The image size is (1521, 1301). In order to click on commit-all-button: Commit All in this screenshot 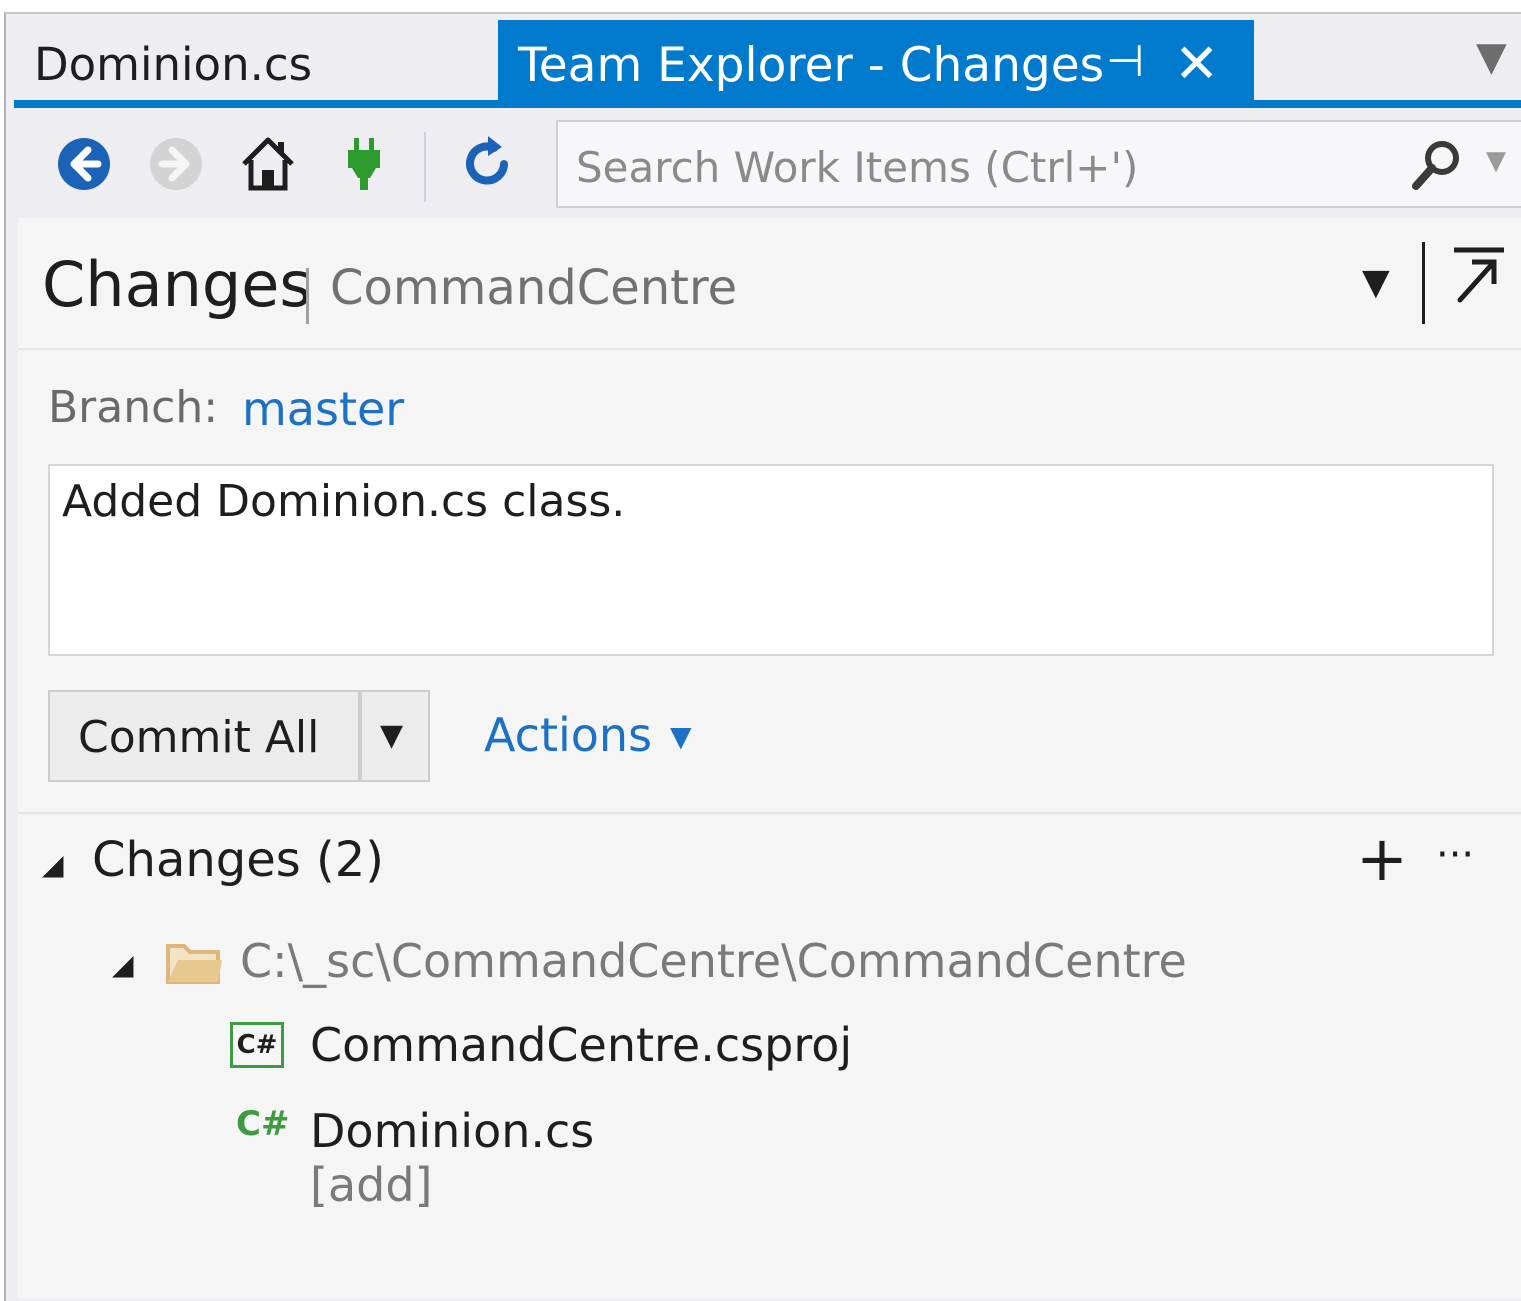, I will do `click(204, 736)`.